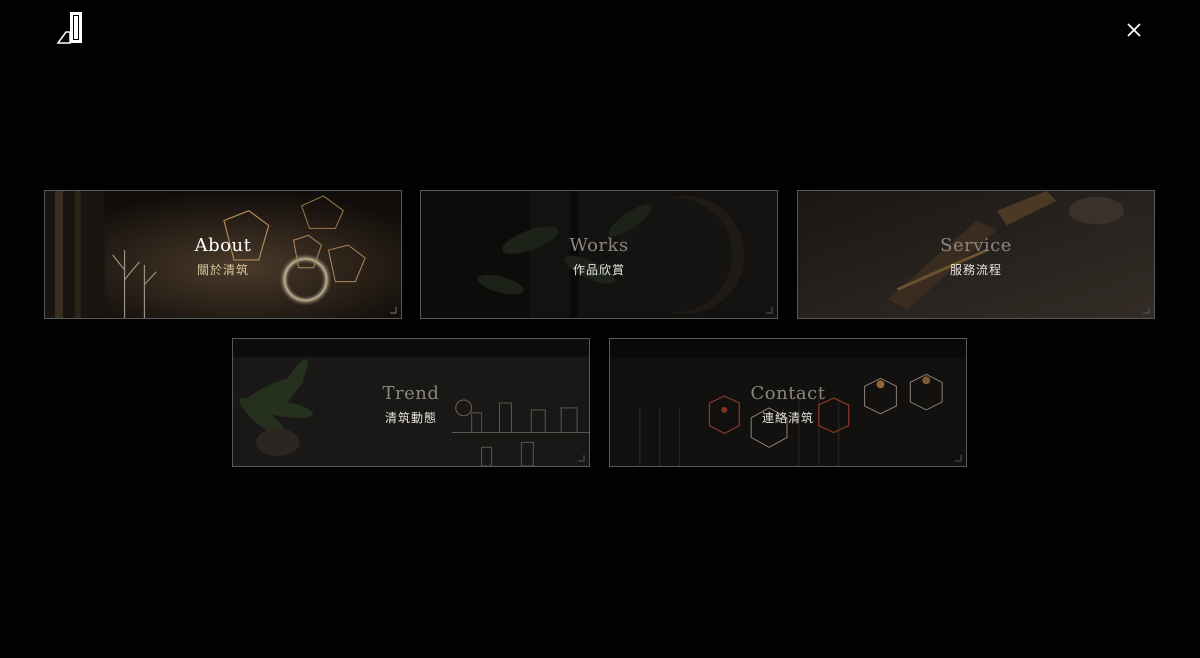 The width and height of the screenshot is (1200, 658). I want to click on menu-card-title: Trend, so click(411, 393).